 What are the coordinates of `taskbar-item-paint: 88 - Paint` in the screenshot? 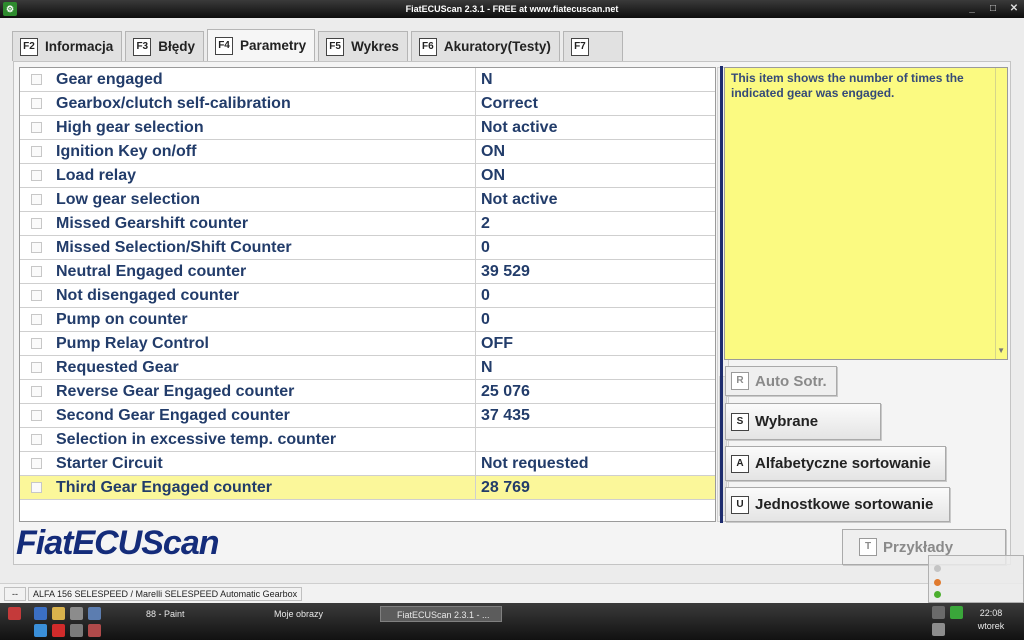 It's located at (192, 614).